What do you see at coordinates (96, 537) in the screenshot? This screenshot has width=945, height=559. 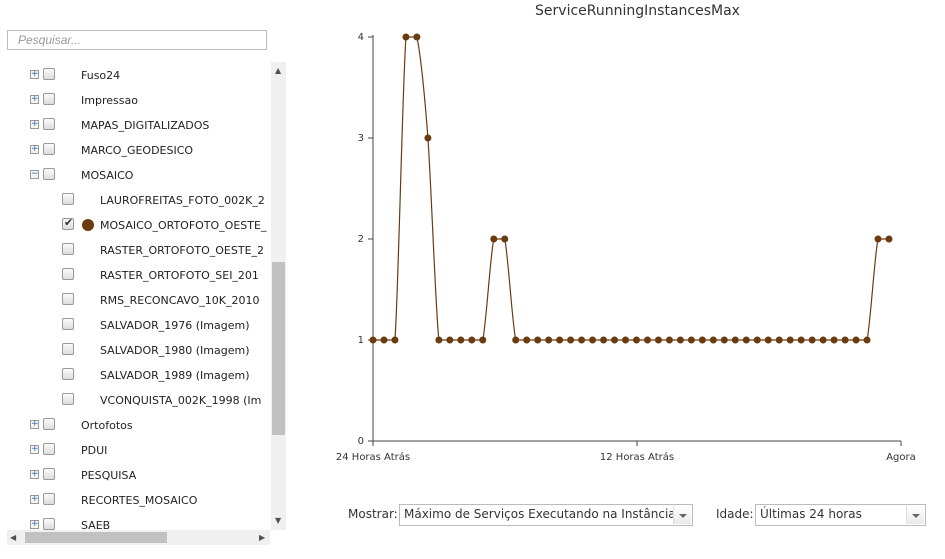 I see `horizontal-scroll-thumb` at bounding box center [96, 537].